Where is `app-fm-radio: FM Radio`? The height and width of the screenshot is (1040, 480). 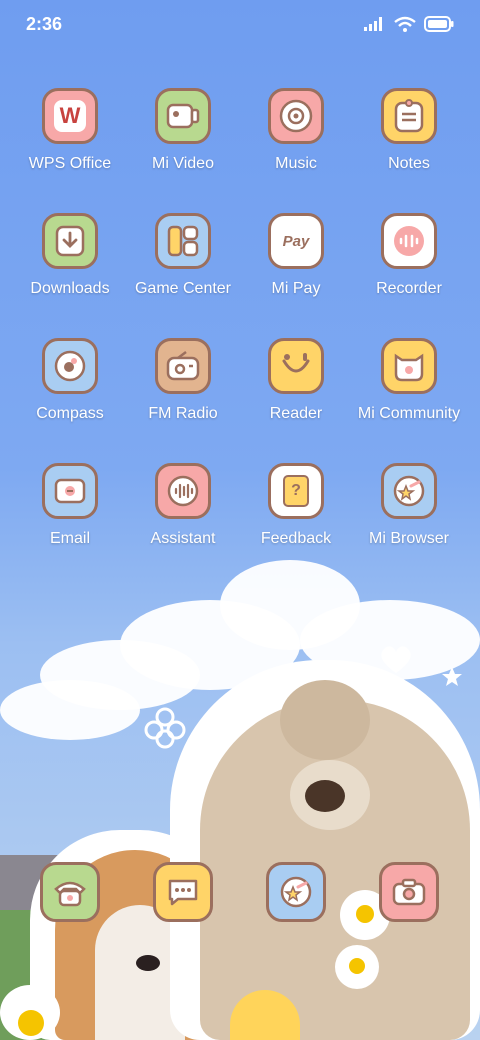
app-fm-radio: FM Radio is located at coordinates (183, 380).